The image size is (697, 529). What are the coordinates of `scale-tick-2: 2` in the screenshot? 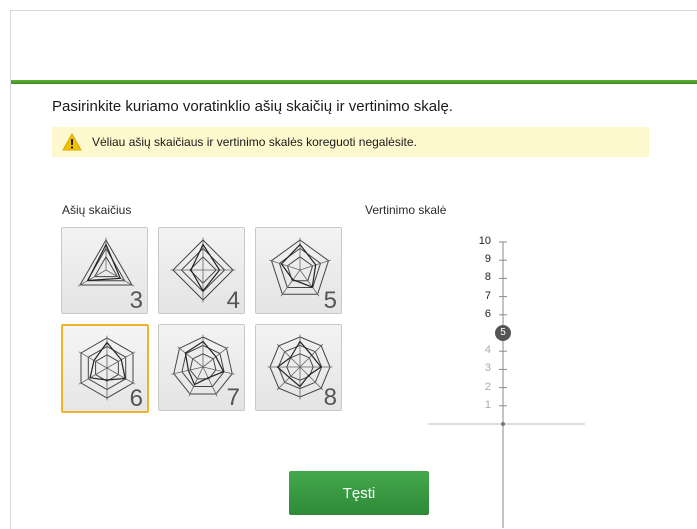 It's located at (481, 387).